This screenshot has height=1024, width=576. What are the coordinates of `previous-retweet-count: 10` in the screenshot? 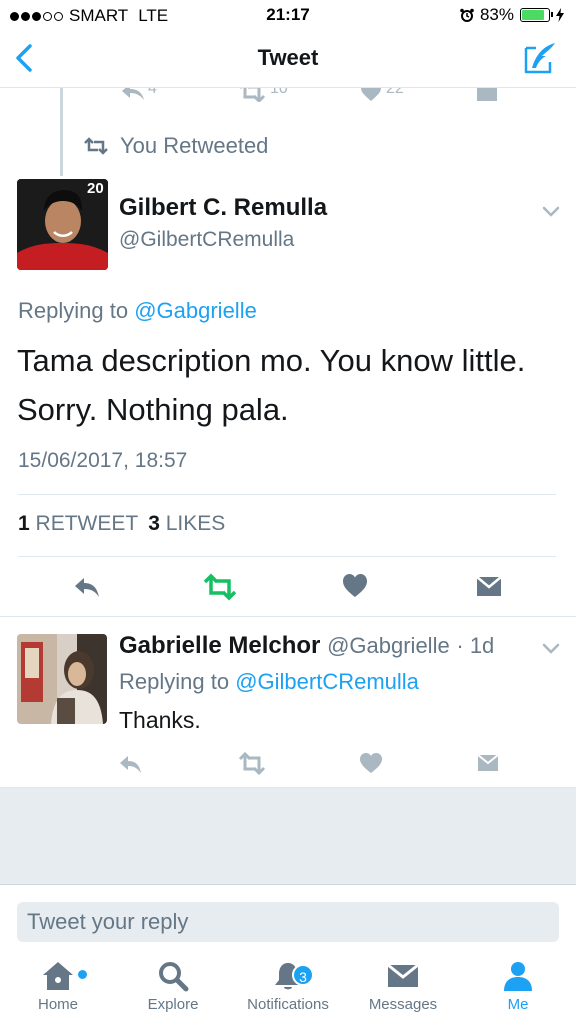 It's located at (279, 92).